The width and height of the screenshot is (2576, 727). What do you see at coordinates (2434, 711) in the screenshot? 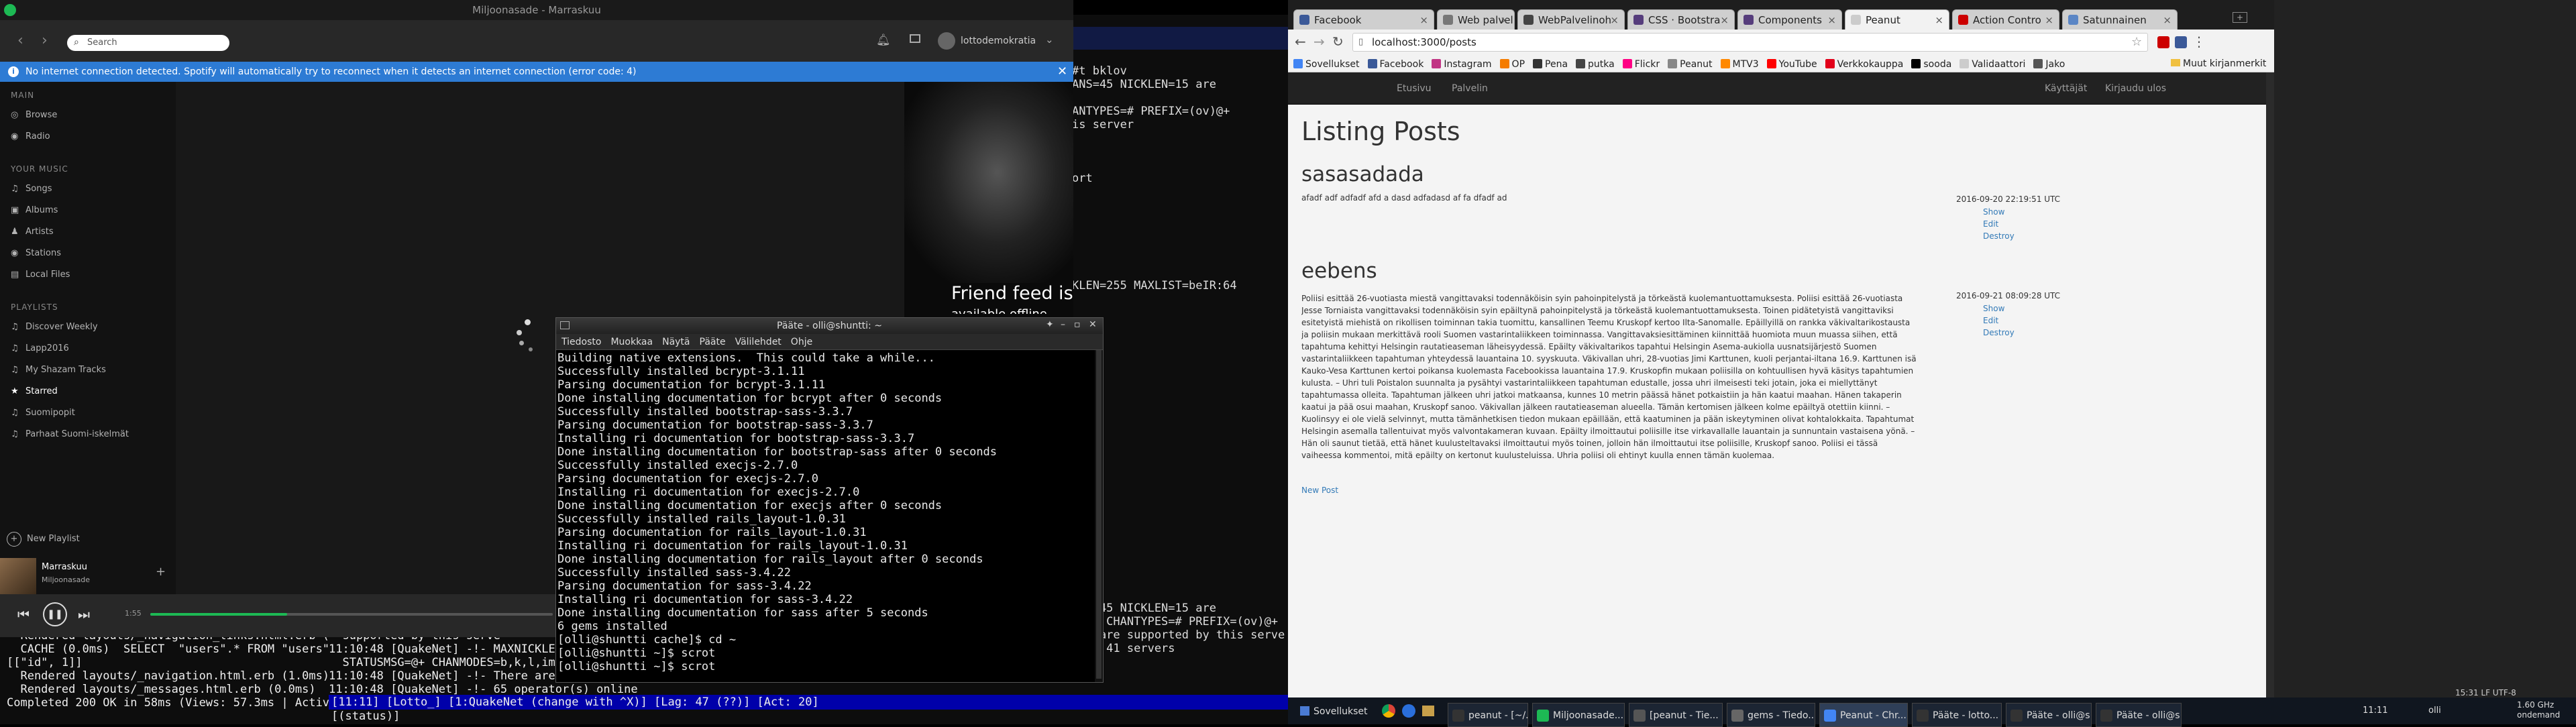
I see `user-menu: olli` at bounding box center [2434, 711].